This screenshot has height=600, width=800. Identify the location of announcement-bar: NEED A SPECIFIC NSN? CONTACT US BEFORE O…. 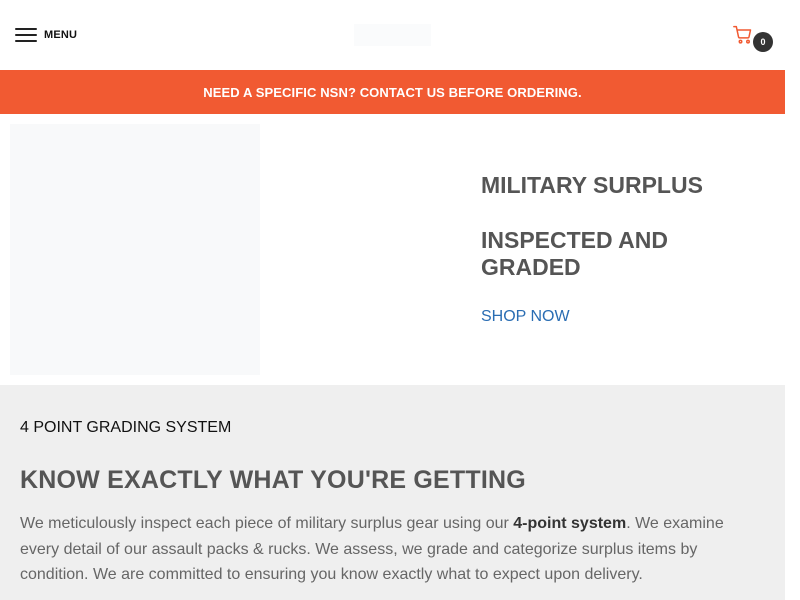
(392, 92).